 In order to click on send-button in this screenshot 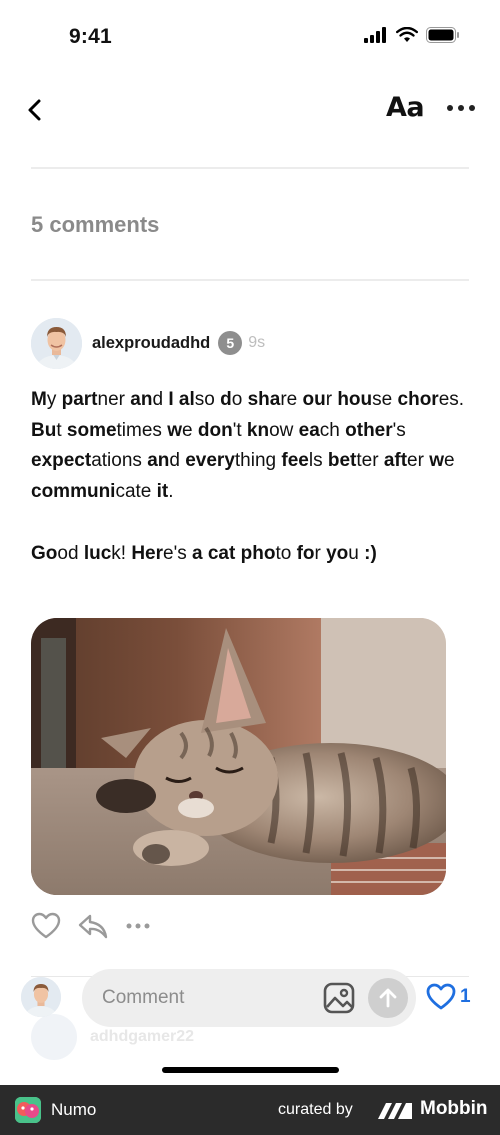, I will do `click(388, 998)`.